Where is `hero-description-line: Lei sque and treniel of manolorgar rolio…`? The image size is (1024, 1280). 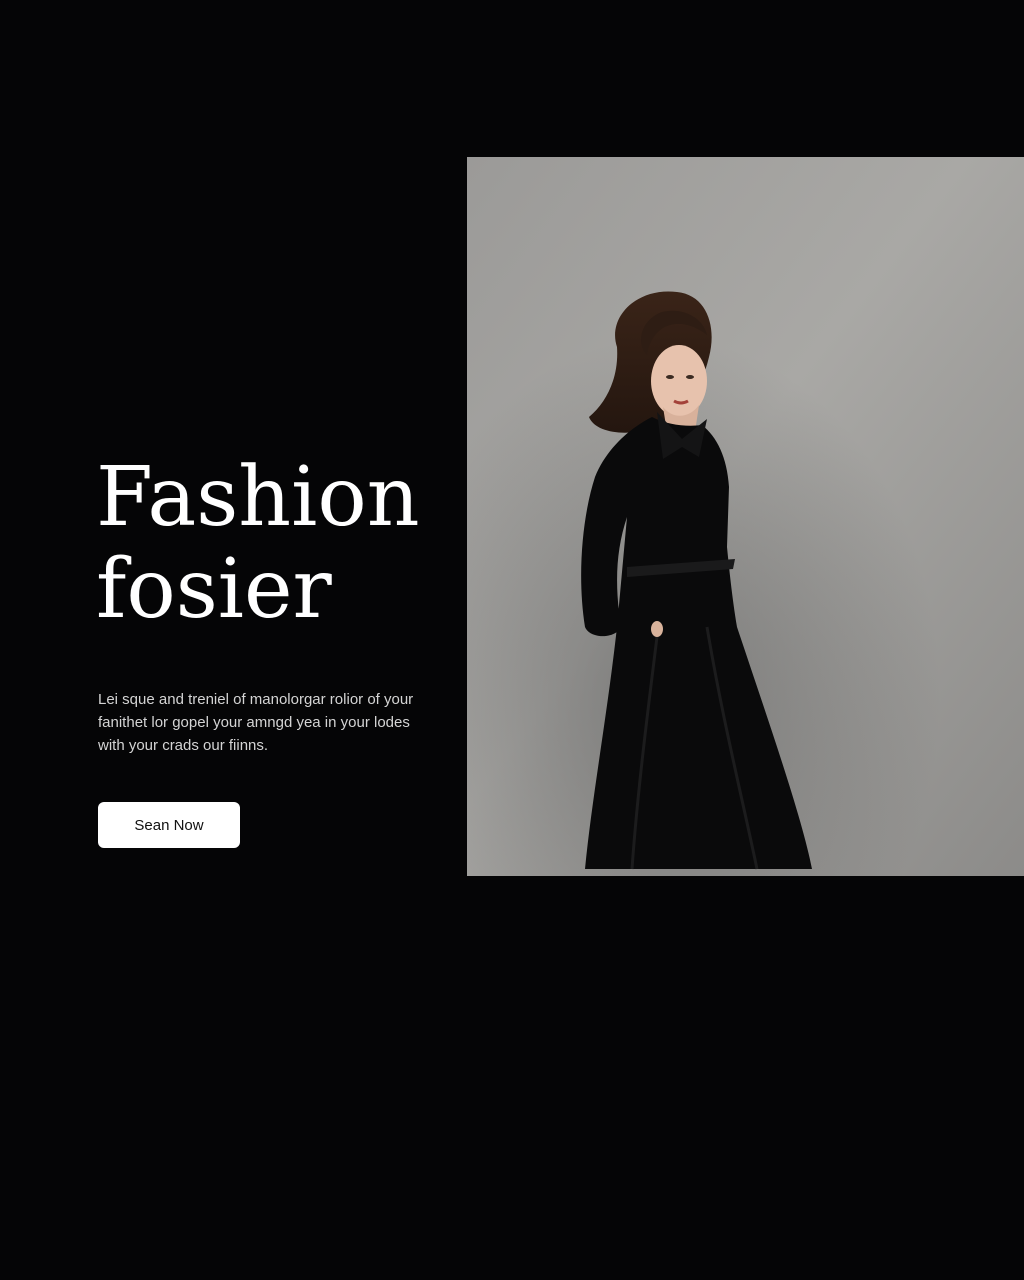 hero-description-line: Lei sque and treniel of manolorgar rolio… is located at coordinates (256, 699).